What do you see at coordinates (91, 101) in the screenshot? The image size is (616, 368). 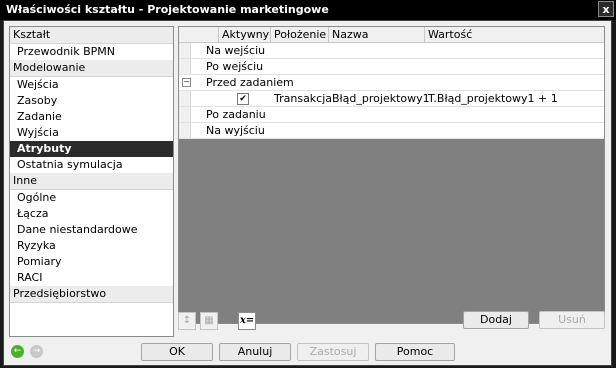 I see `sidebar-item-zasoby: Zasoby` at bounding box center [91, 101].